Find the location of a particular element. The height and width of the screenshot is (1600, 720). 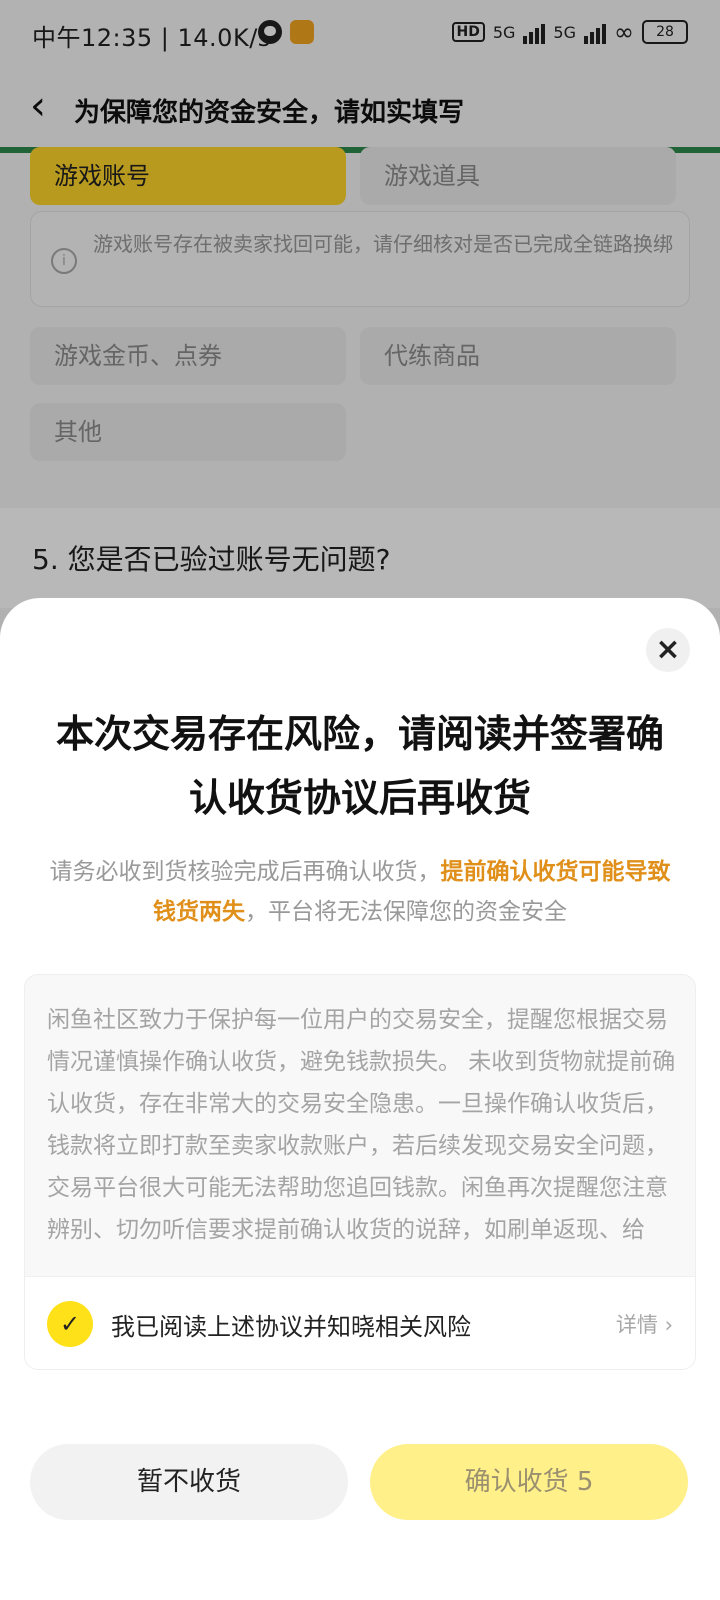

agree-label: 我已阅读上述协议并知晓相关风险 is located at coordinates (291, 1324).